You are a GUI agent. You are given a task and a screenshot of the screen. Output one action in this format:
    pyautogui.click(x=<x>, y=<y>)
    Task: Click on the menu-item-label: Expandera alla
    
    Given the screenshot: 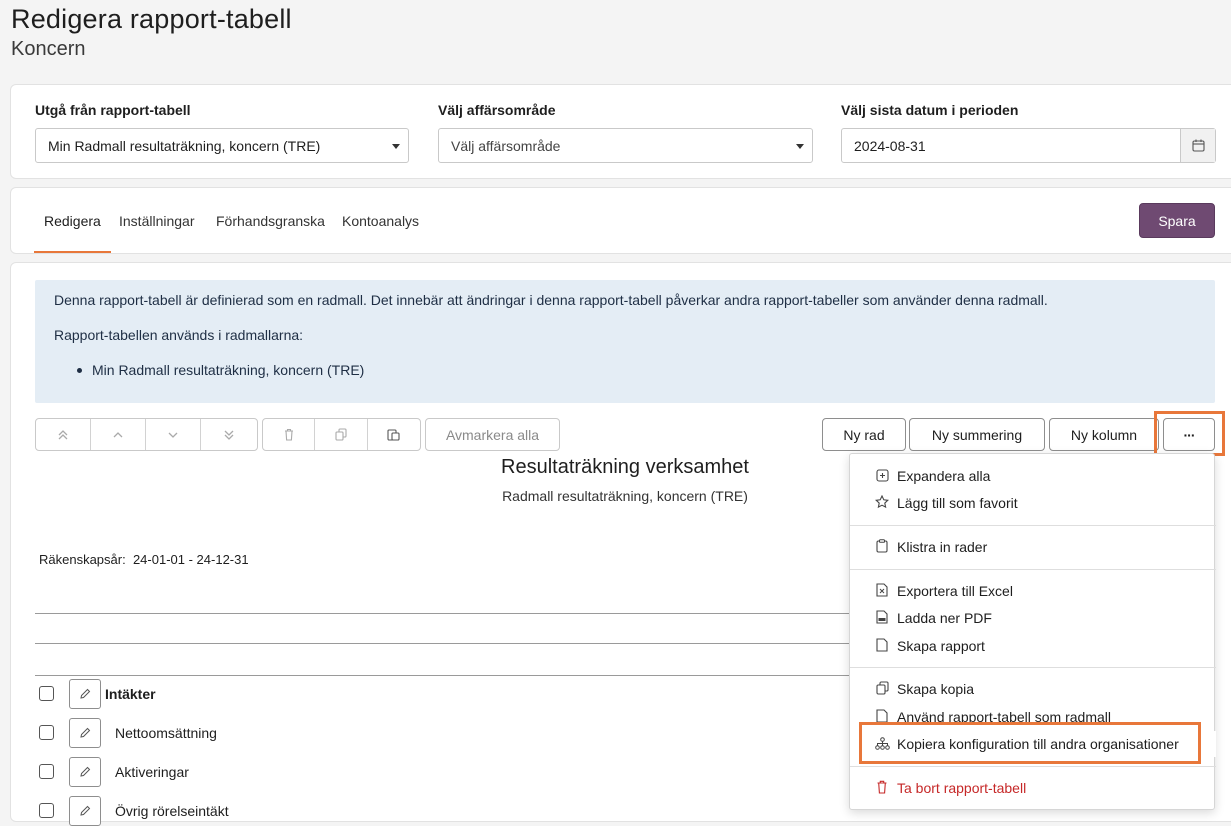 What is the action you would take?
    pyautogui.click(x=944, y=476)
    